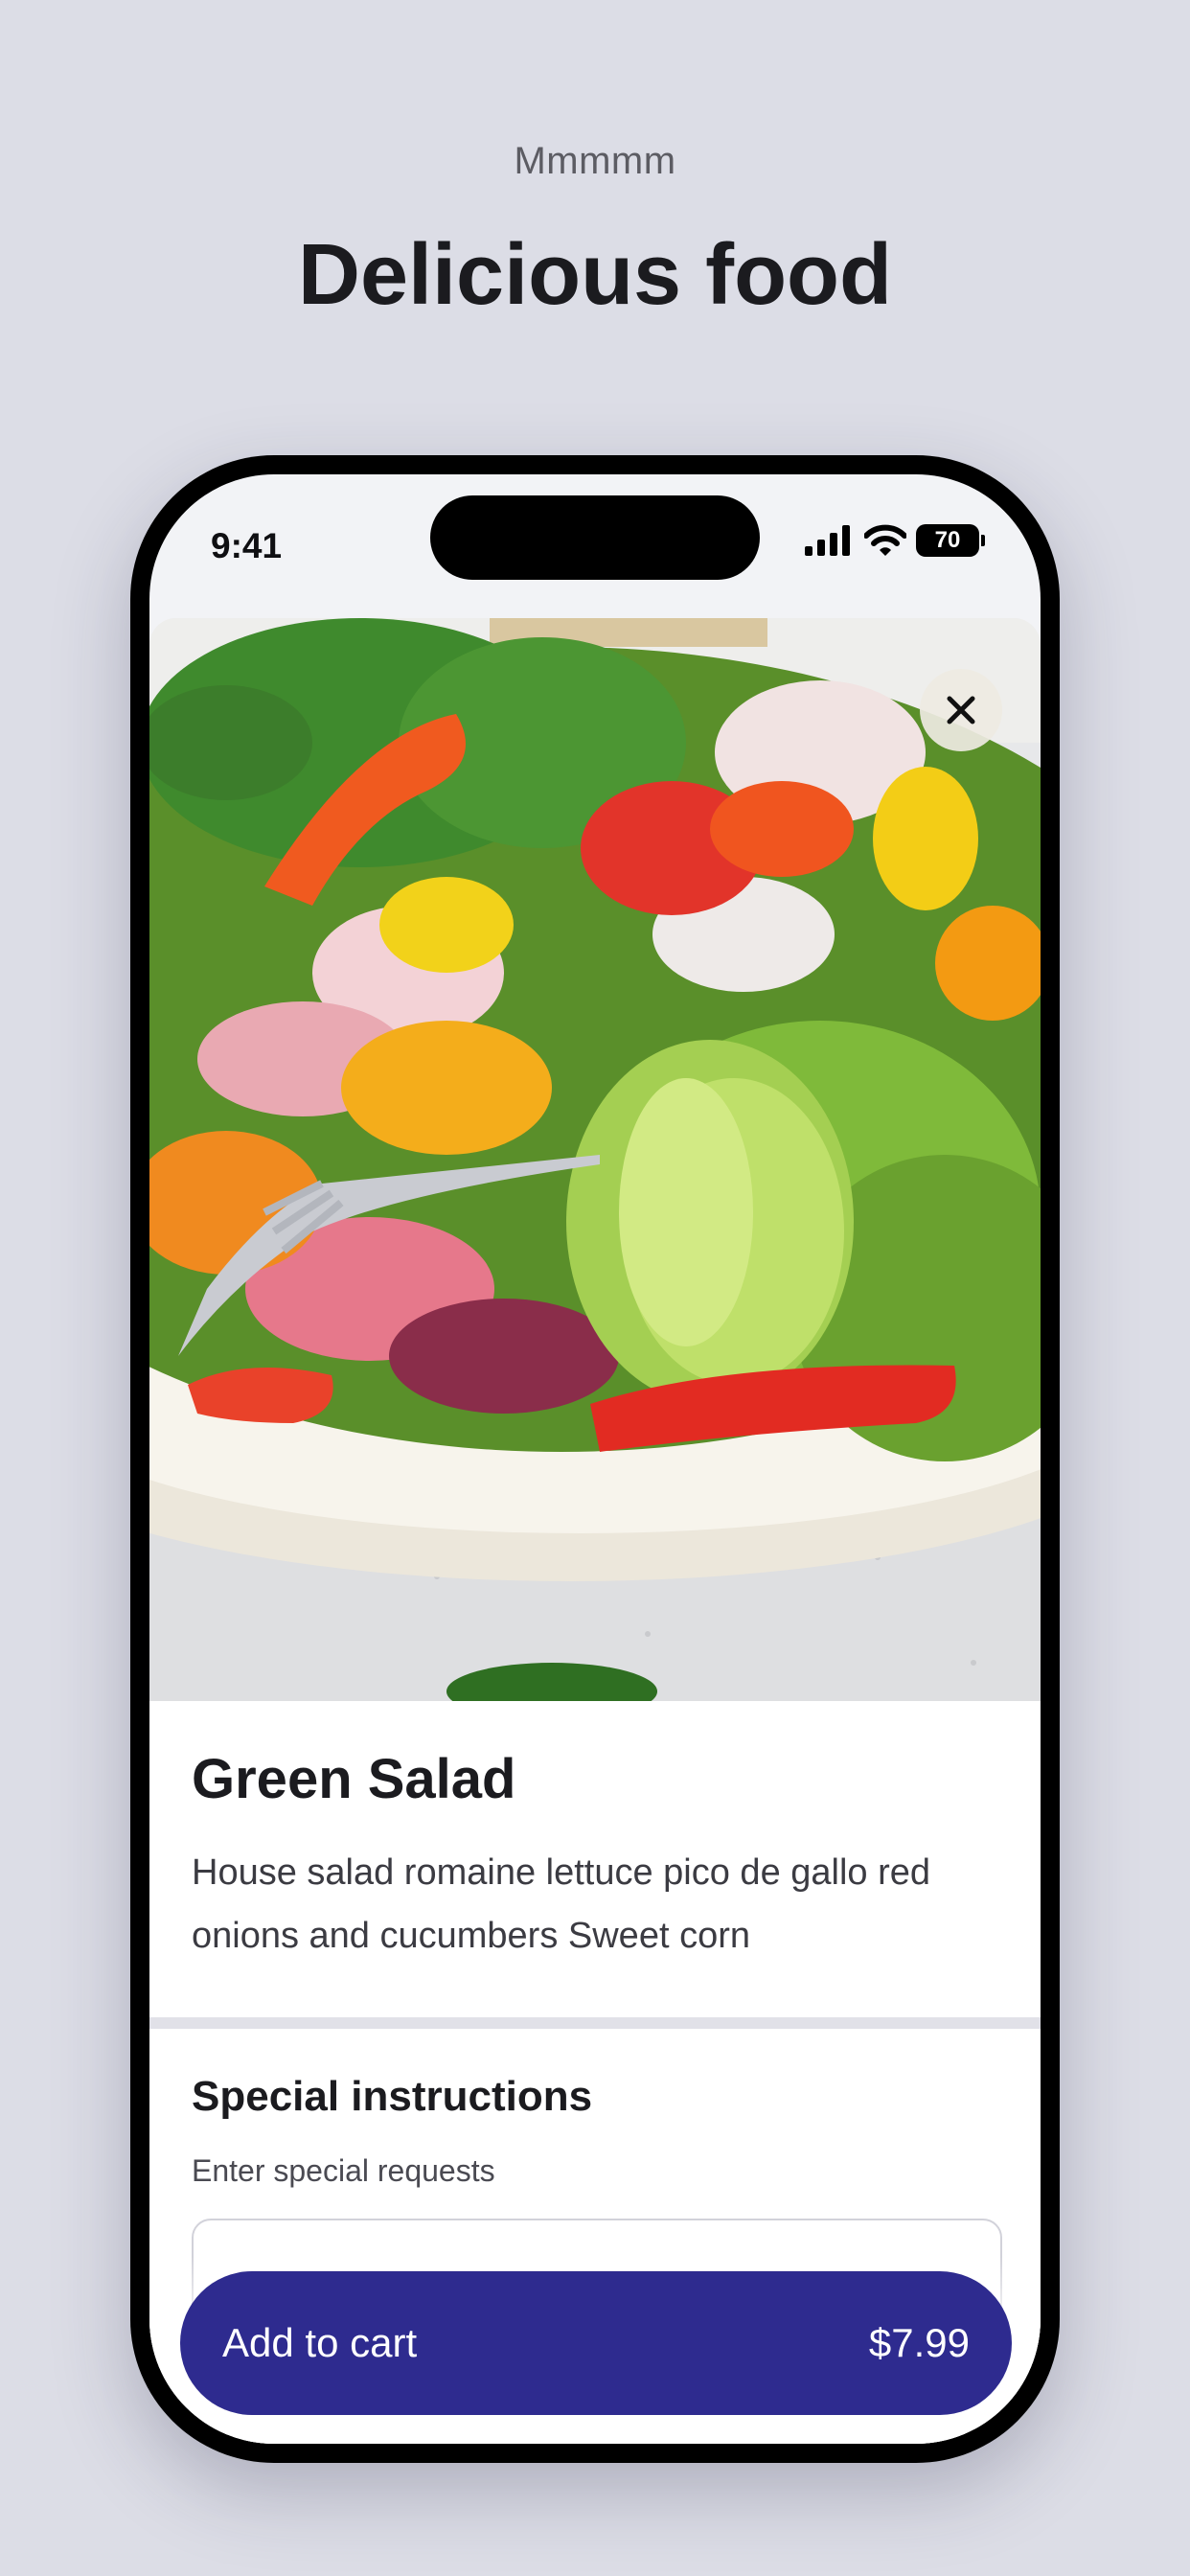  What do you see at coordinates (827, 540) in the screenshot?
I see `cellular-signal-icon` at bounding box center [827, 540].